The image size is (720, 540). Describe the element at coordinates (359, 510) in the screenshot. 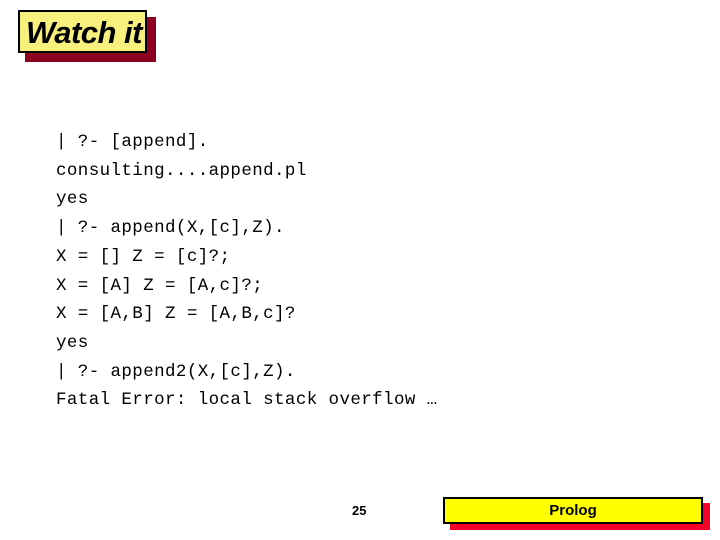

I see `page-number: 25` at that location.